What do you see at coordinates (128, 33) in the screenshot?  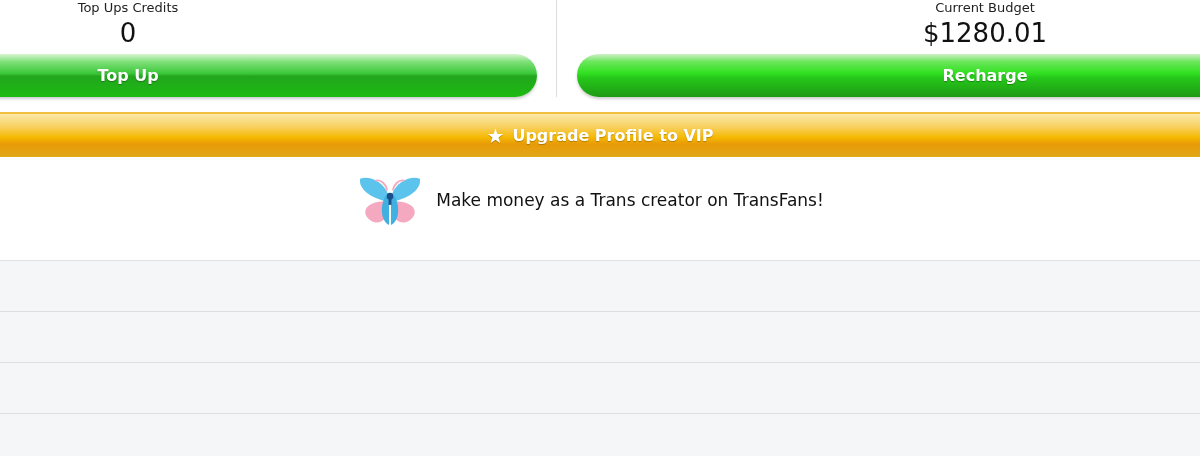 I see `balance-value: 0` at bounding box center [128, 33].